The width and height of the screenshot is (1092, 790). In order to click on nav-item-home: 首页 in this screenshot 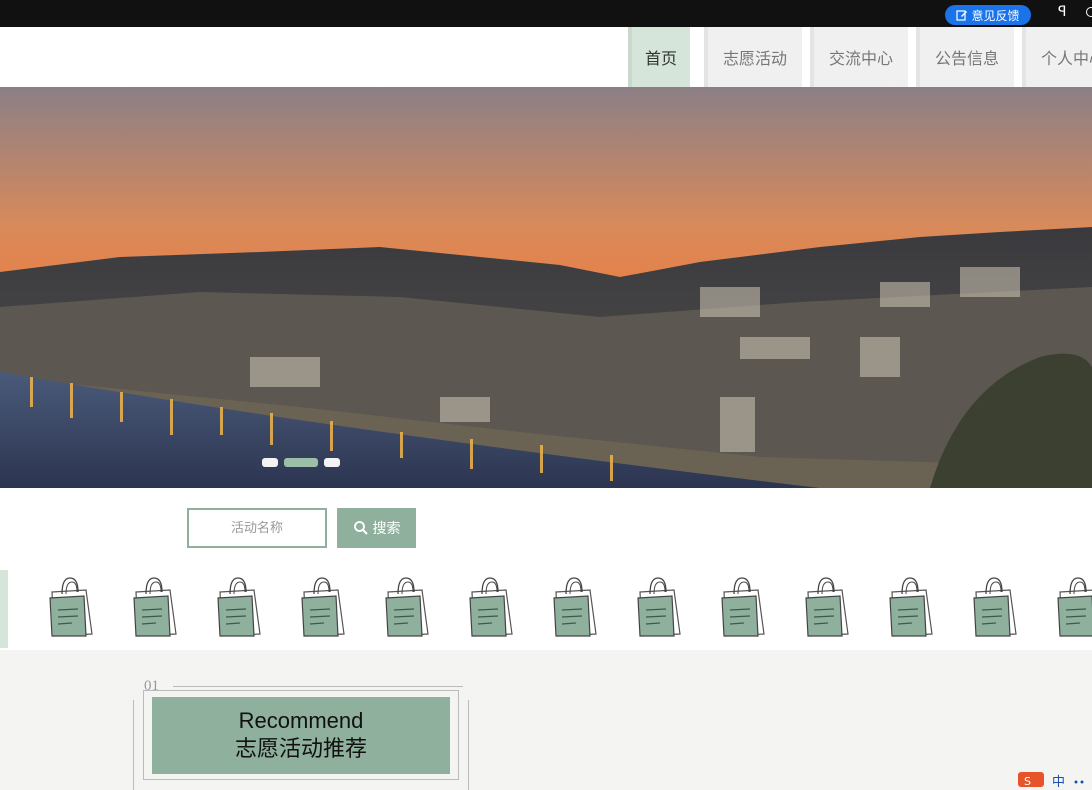, I will do `click(659, 57)`.